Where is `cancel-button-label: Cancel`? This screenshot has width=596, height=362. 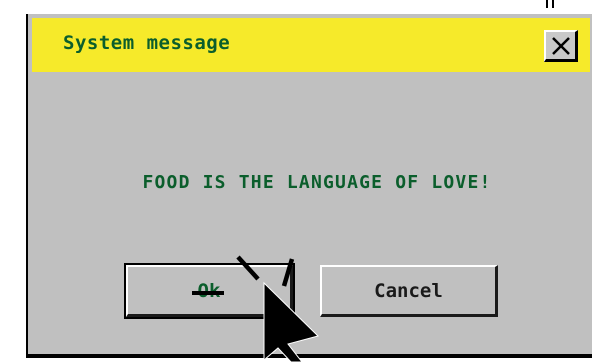
cancel-button-label: Cancel is located at coordinates (408, 290).